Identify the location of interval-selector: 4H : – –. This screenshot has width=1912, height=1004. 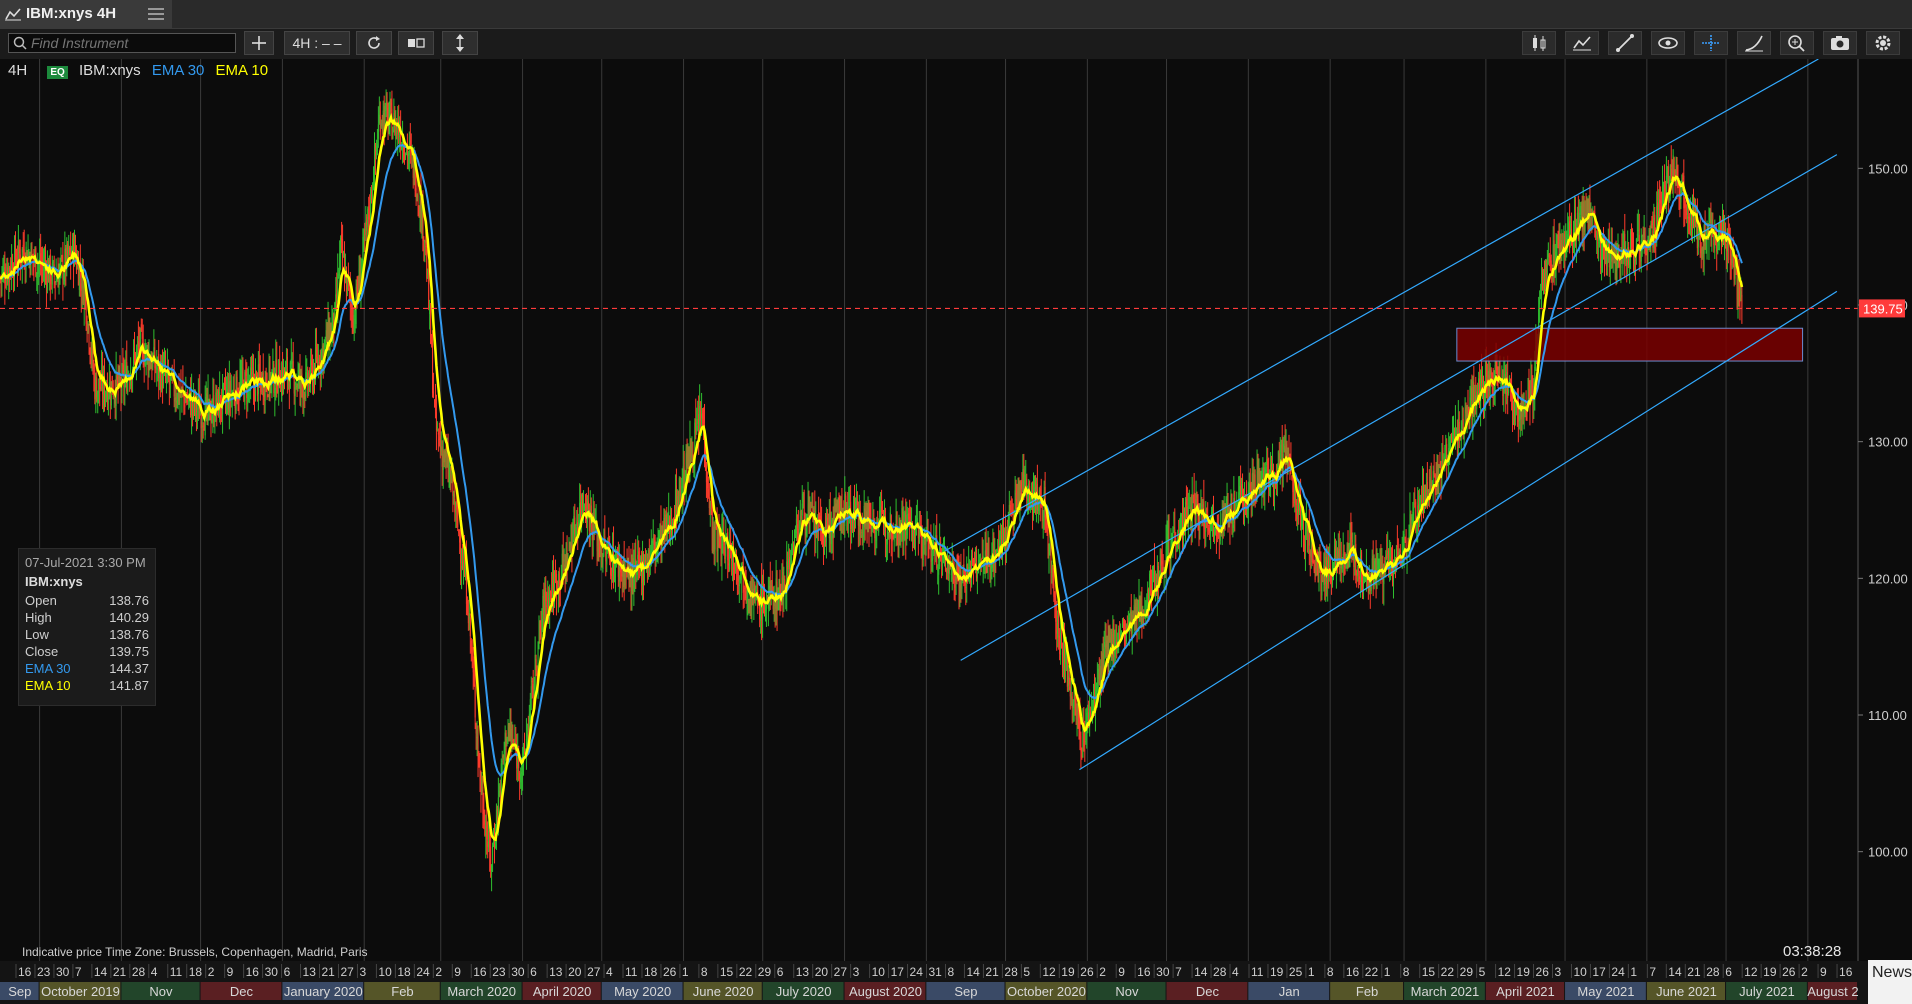
(317, 43).